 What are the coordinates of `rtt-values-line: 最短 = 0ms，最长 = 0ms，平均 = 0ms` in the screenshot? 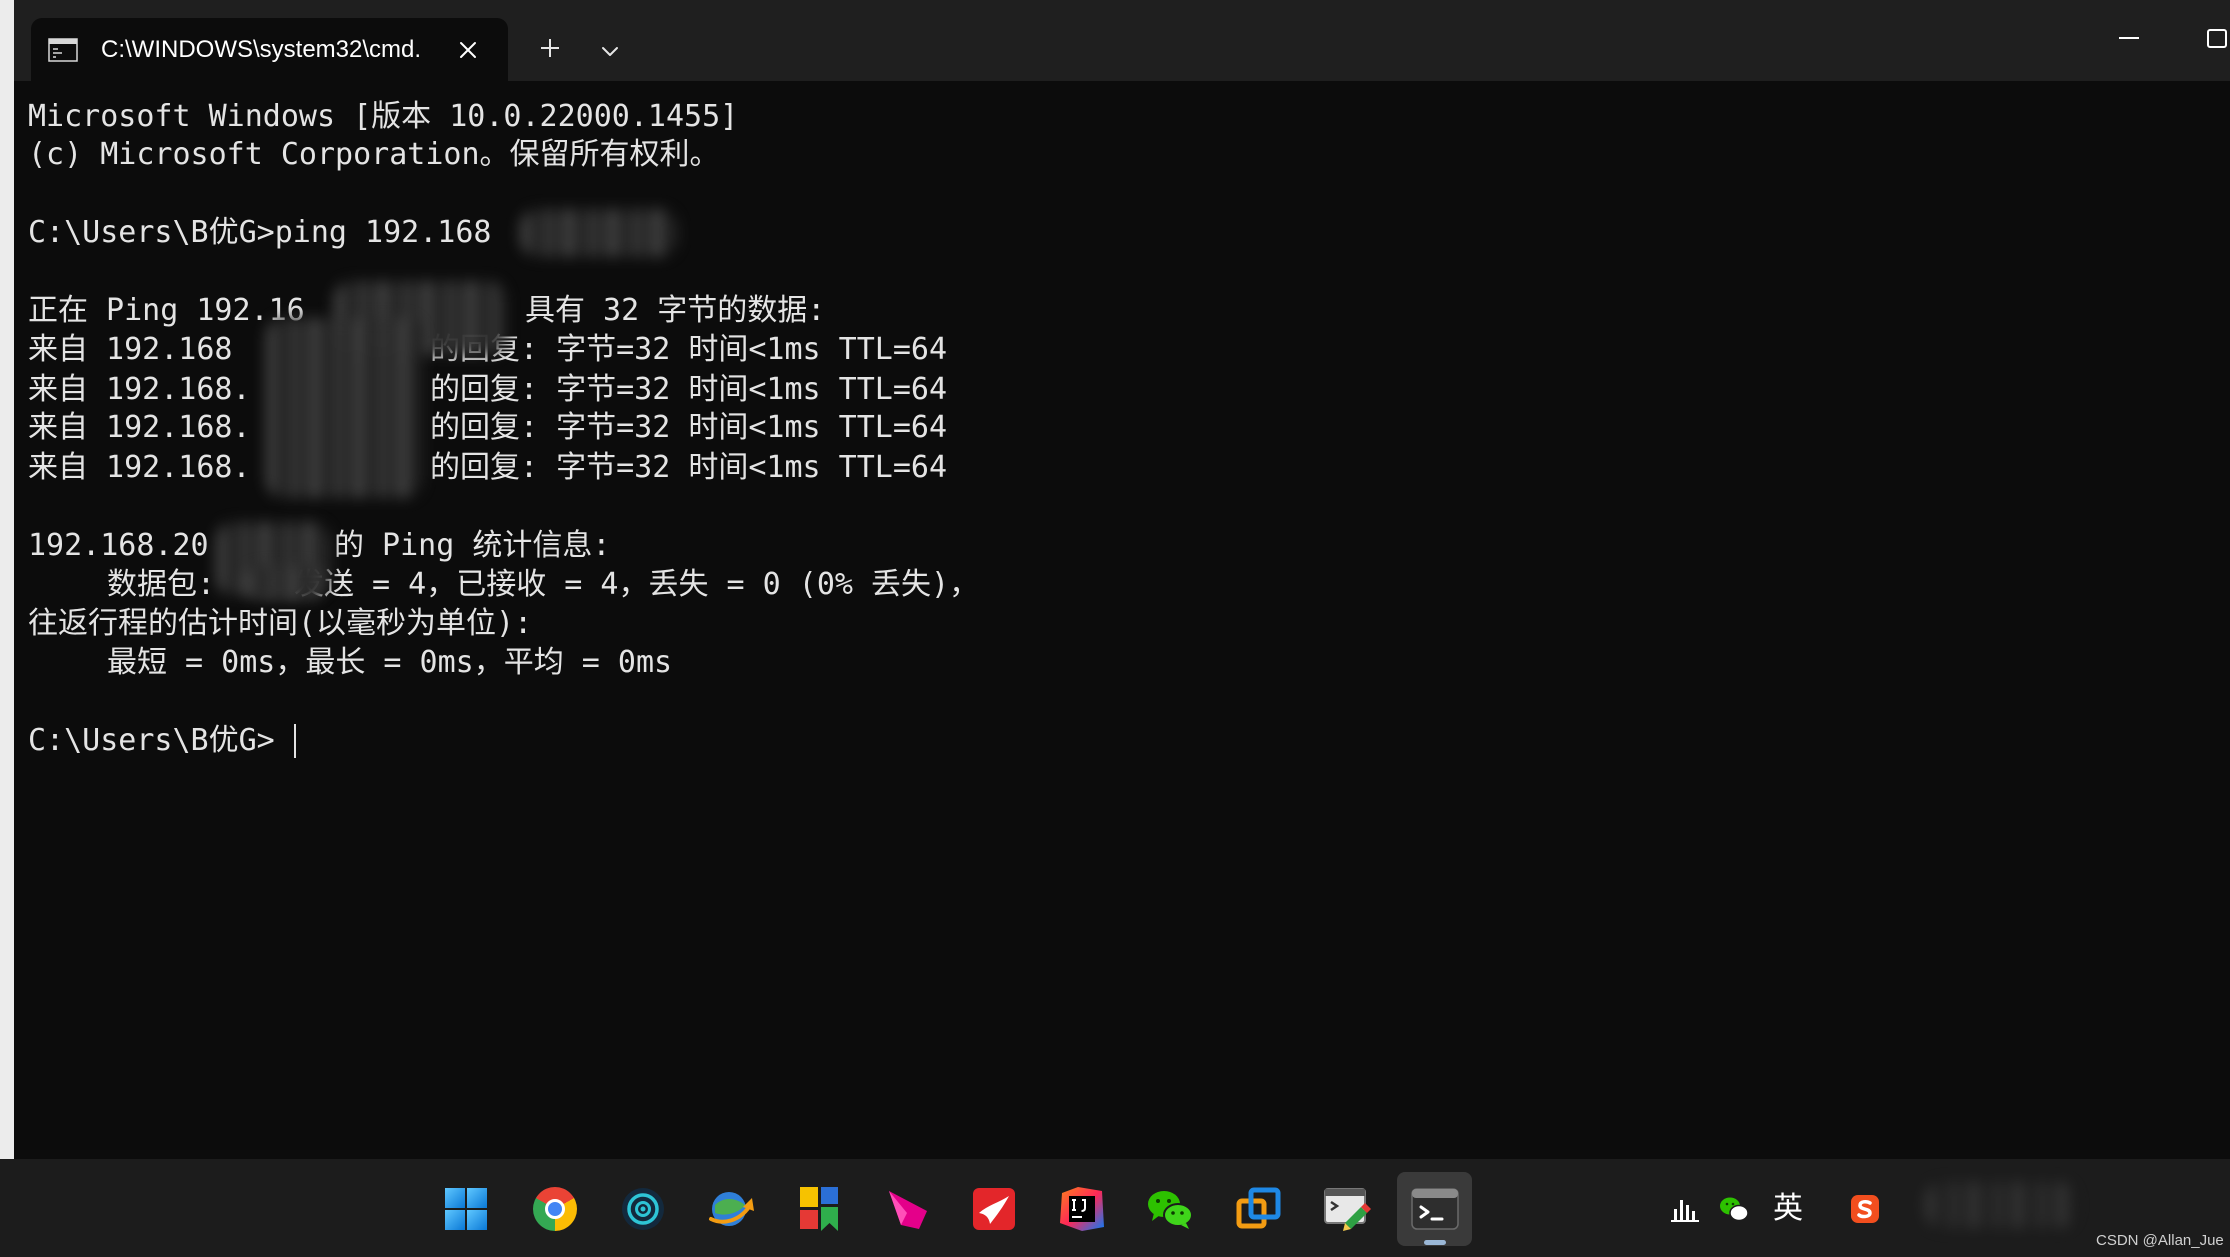 It's located at (390, 662).